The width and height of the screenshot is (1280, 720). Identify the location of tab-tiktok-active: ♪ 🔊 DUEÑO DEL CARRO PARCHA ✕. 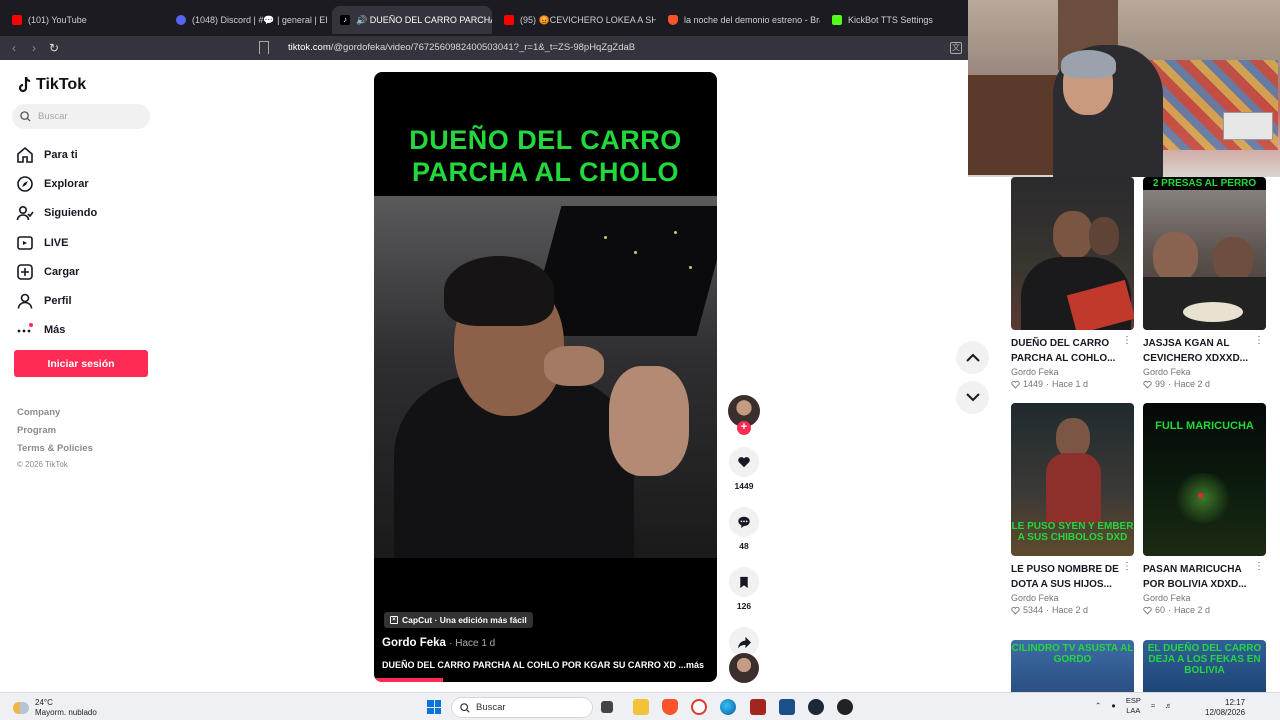
(412, 20).